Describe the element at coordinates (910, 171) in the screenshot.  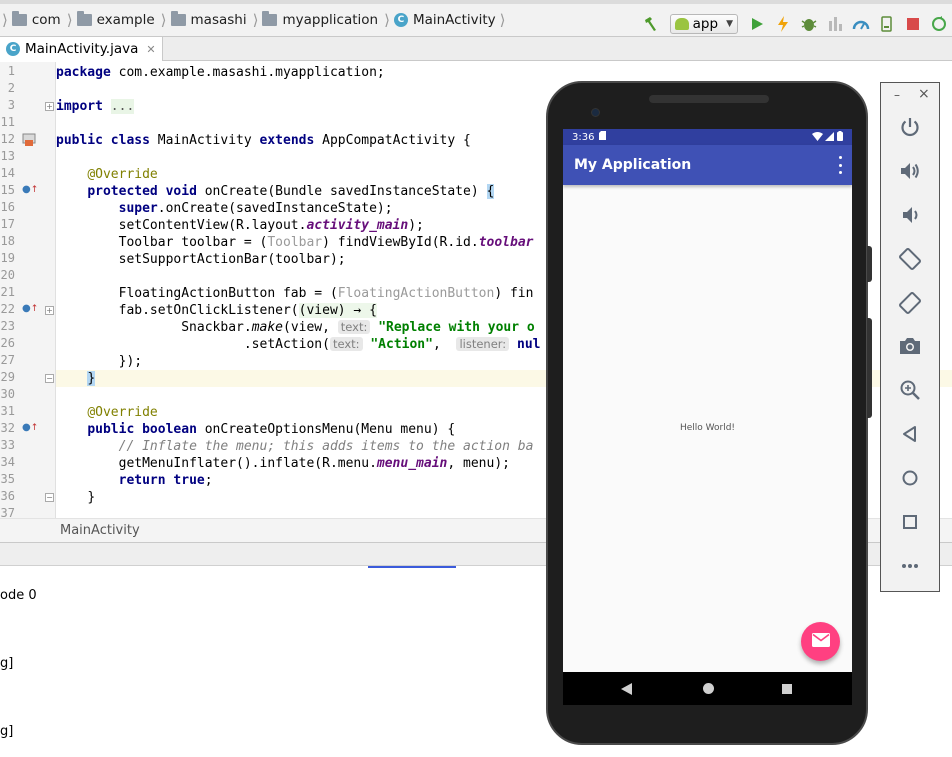
I see `emu-volume-up-button` at that location.